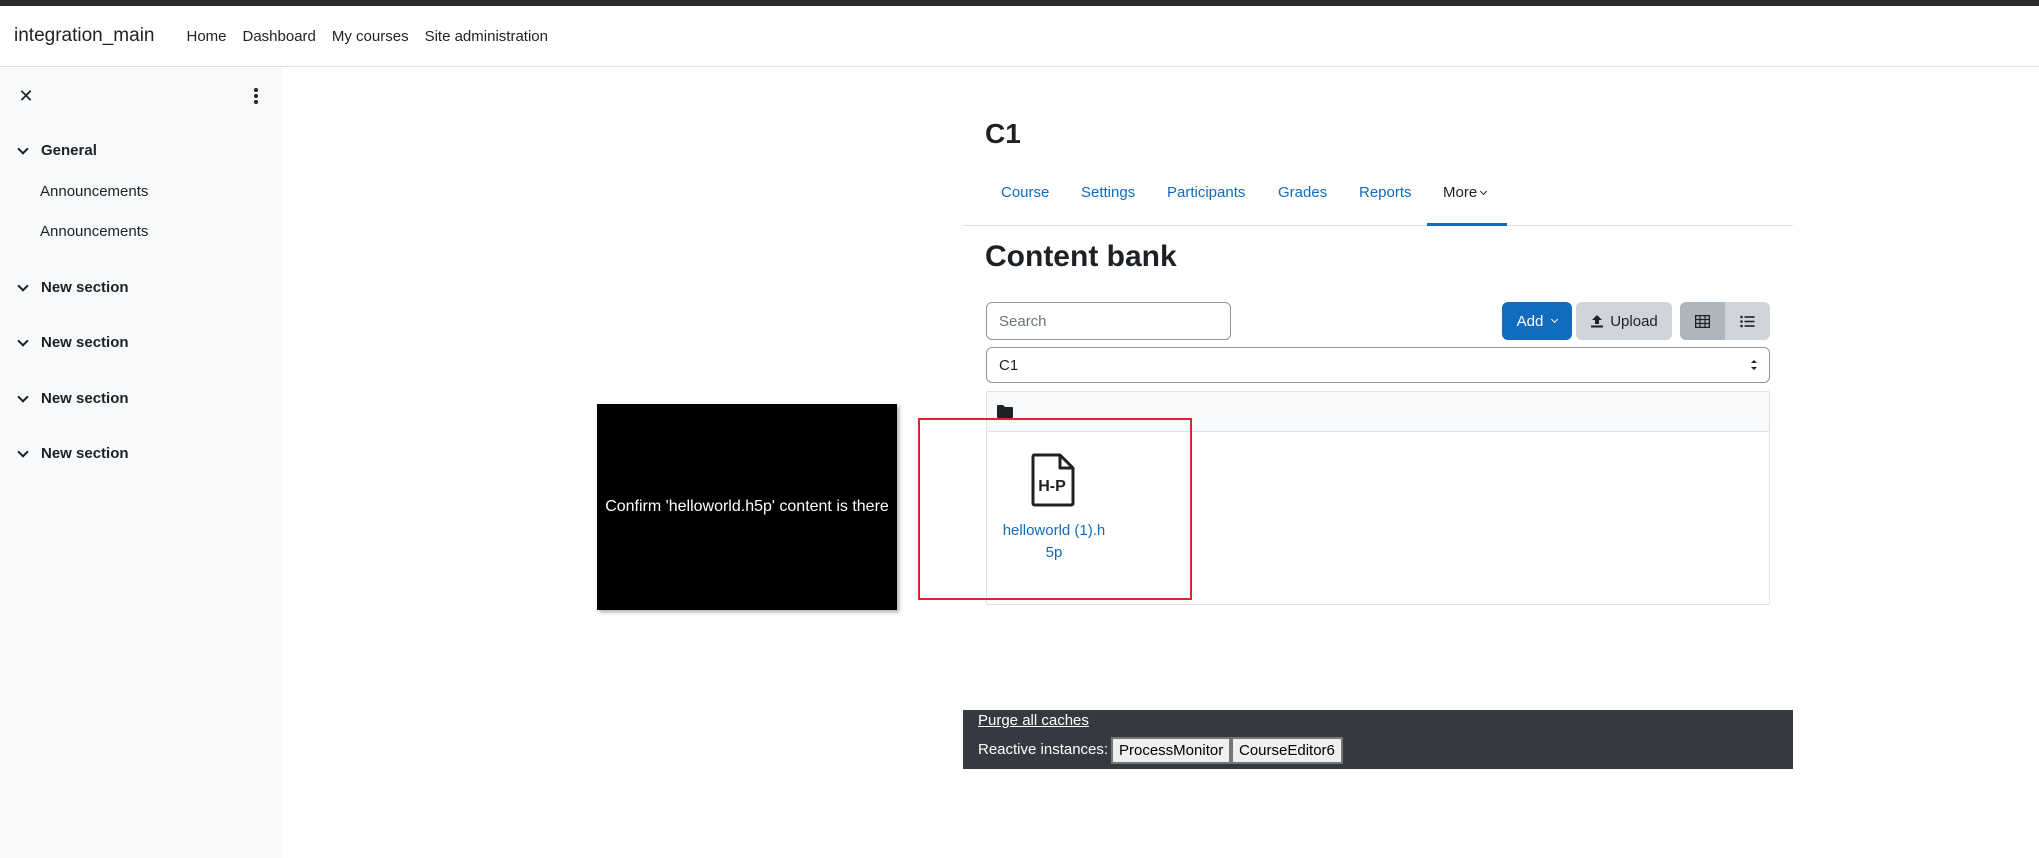 This screenshot has height=858, width=2039. I want to click on purge-caches-link: Purge all caches, so click(1033, 720).